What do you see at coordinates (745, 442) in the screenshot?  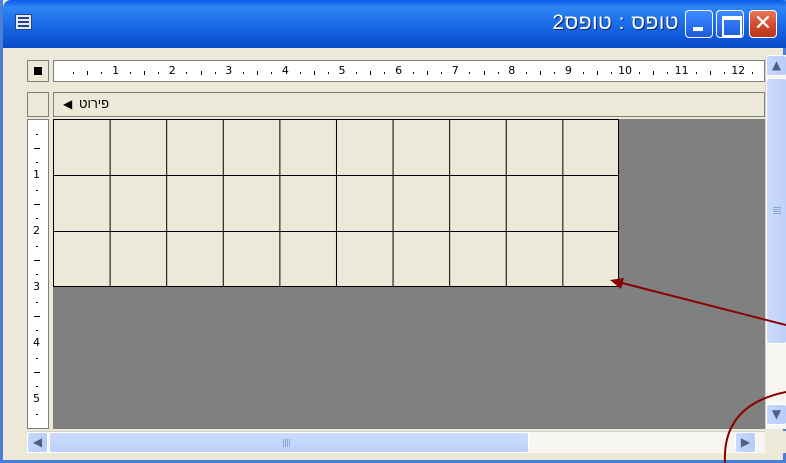 I see `scroll-right-button: ▶` at bounding box center [745, 442].